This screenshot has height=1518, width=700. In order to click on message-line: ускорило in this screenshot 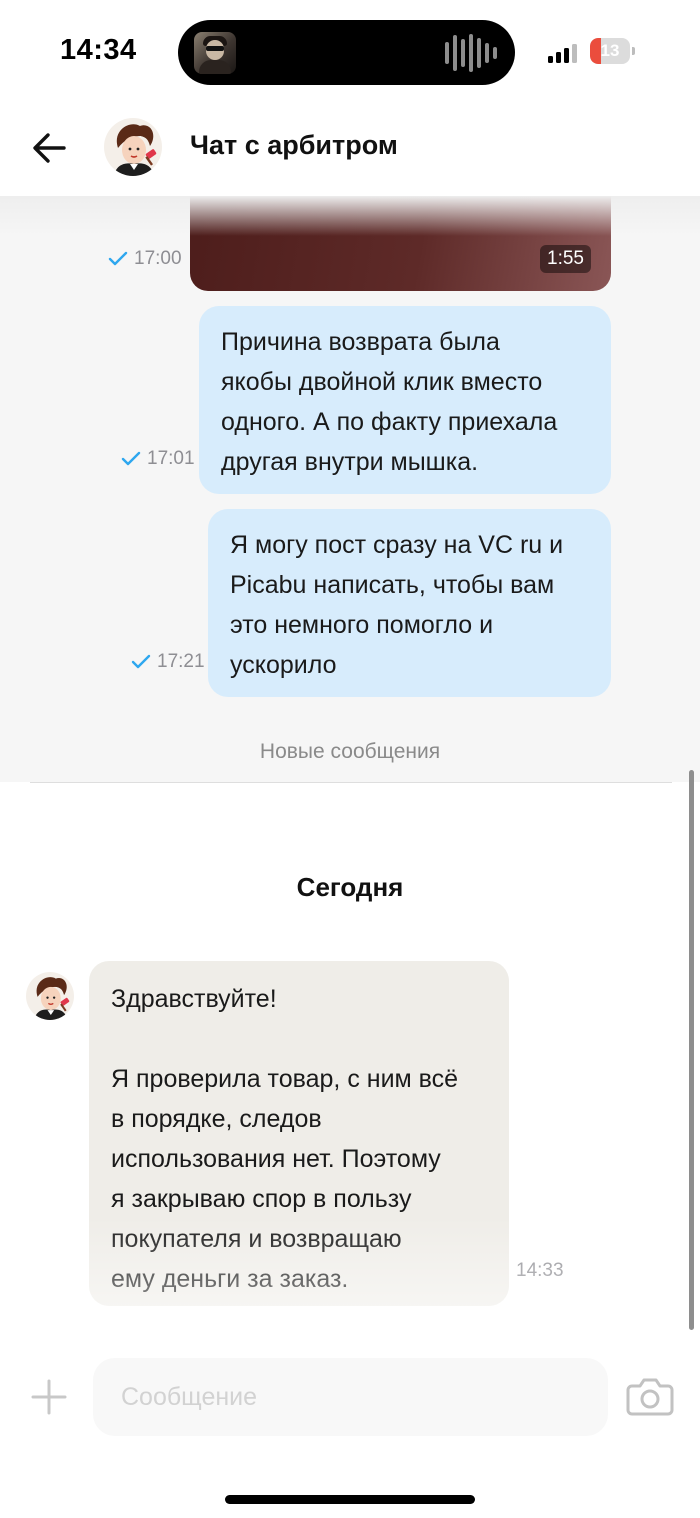, I will do `click(283, 665)`.